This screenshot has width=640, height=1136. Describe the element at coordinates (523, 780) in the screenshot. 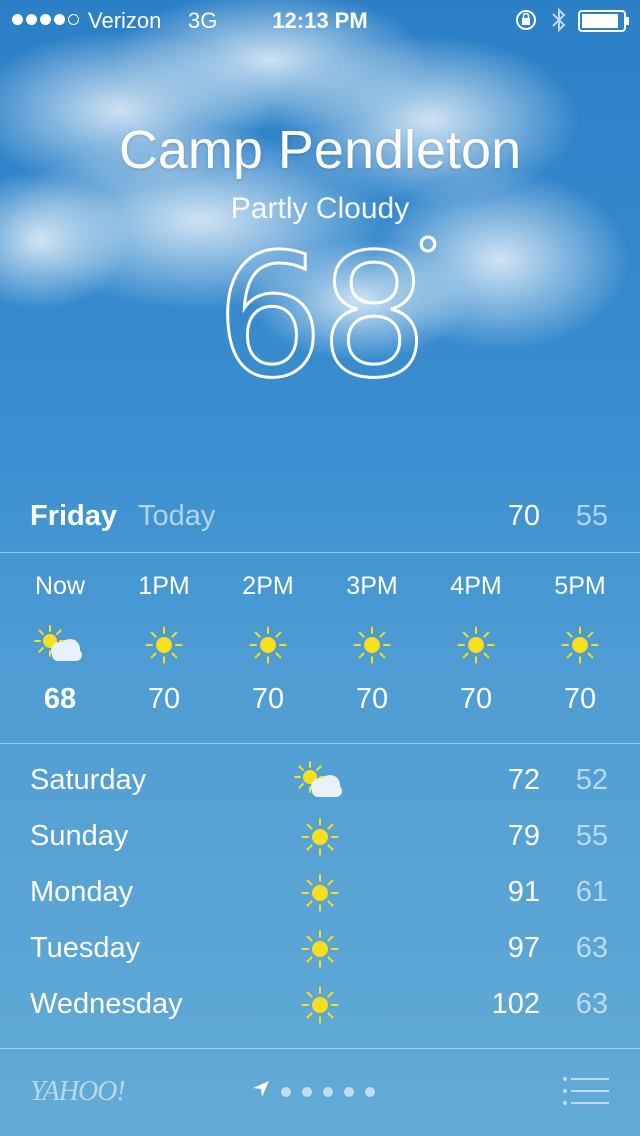

I see `day-high: 72` at that location.